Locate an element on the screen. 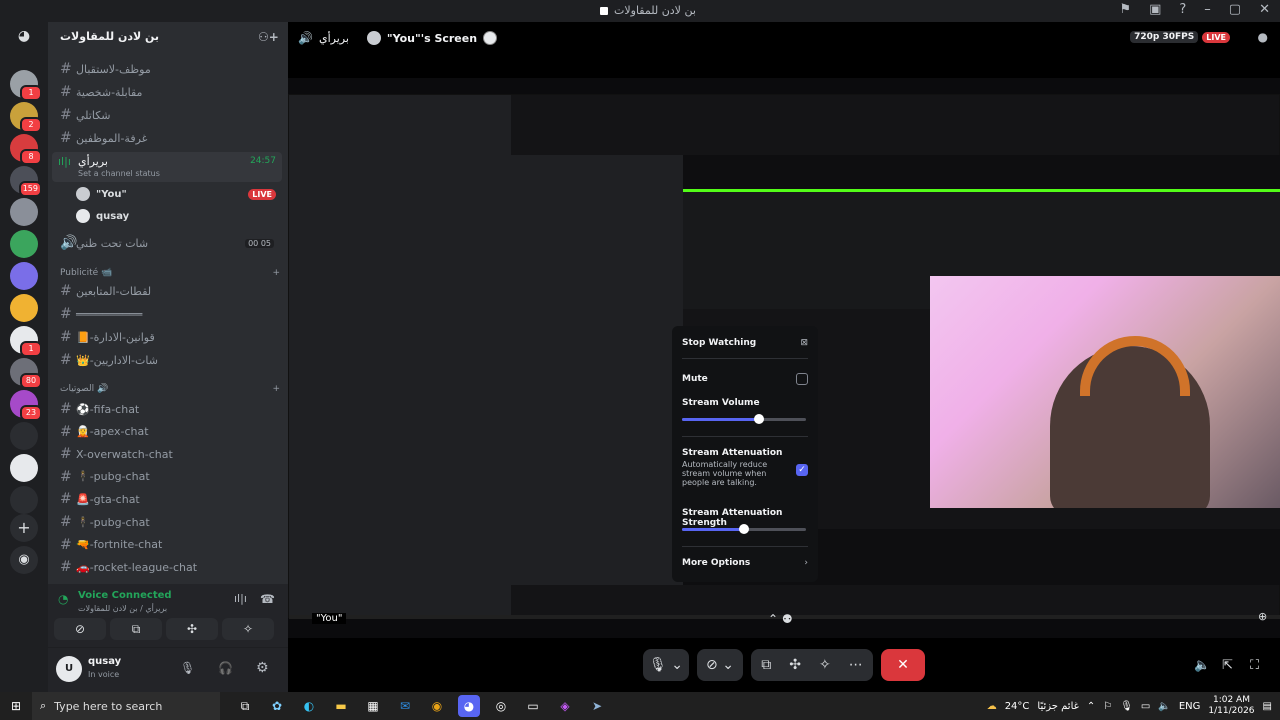 Image resolution: width=1280 pixels, height=720 pixels. discord-icon: ◕ is located at coordinates (469, 706).